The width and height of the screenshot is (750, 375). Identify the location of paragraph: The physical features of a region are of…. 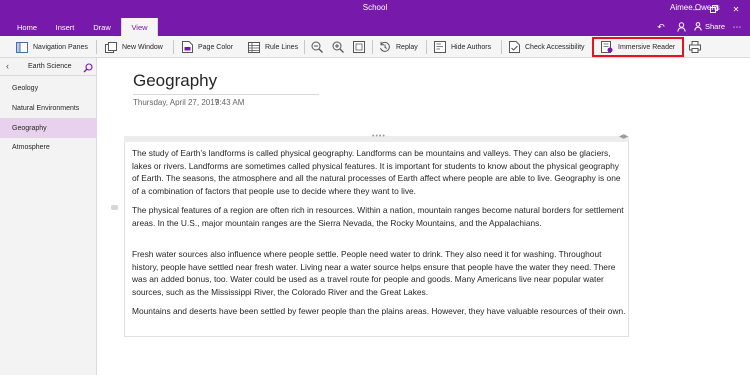
(380, 216).